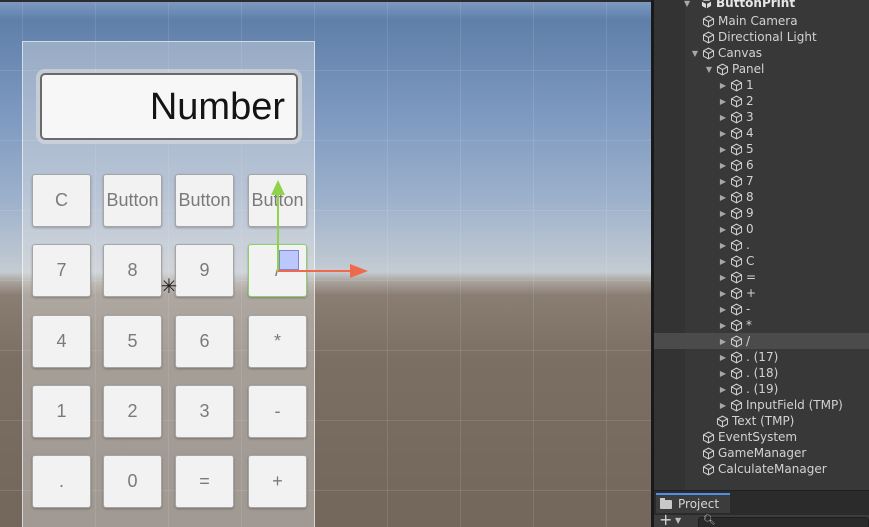 Image resolution: width=869 pixels, height=527 pixels. Describe the element at coordinates (761, 325) in the screenshot. I see `hierarchy-item: ▶ *` at that location.